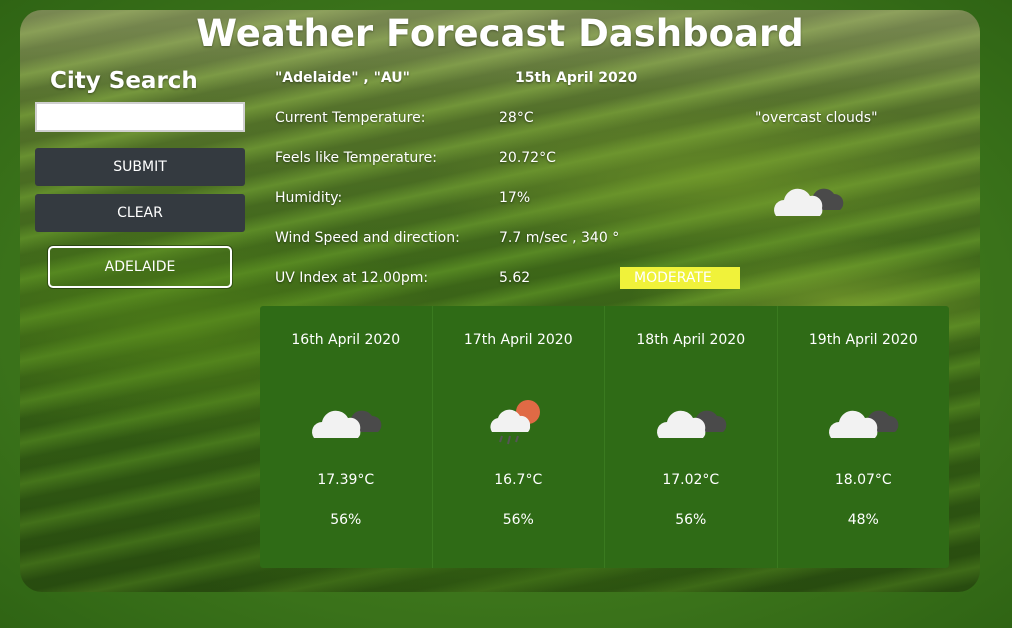 The height and width of the screenshot is (628, 1012). I want to click on uv-label: UV Index at 12.00pm:, so click(352, 278).